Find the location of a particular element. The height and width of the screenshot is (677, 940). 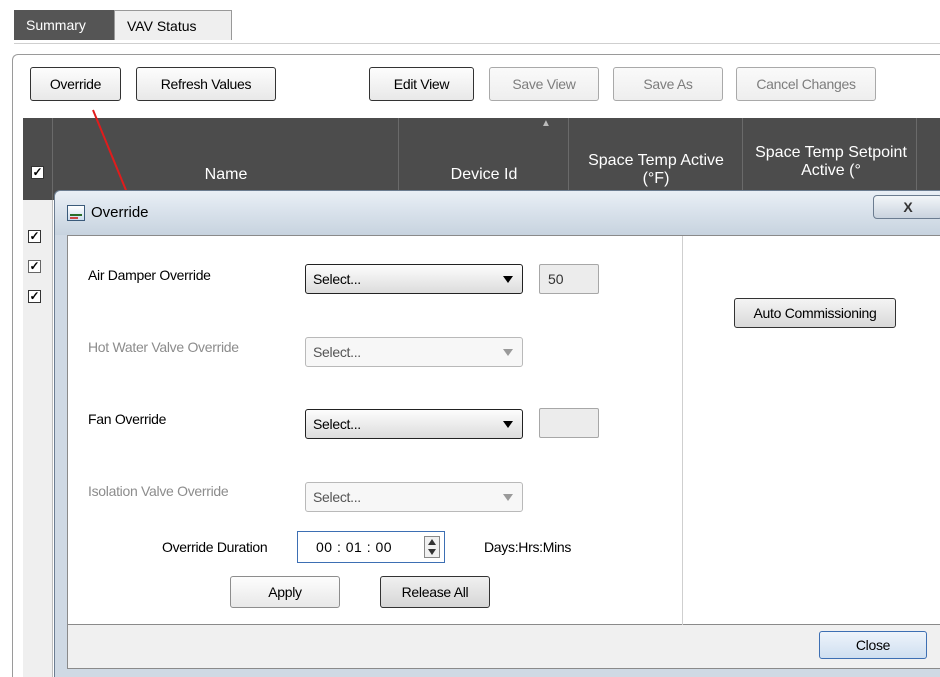

window-icon is located at coordinates (76, 213).